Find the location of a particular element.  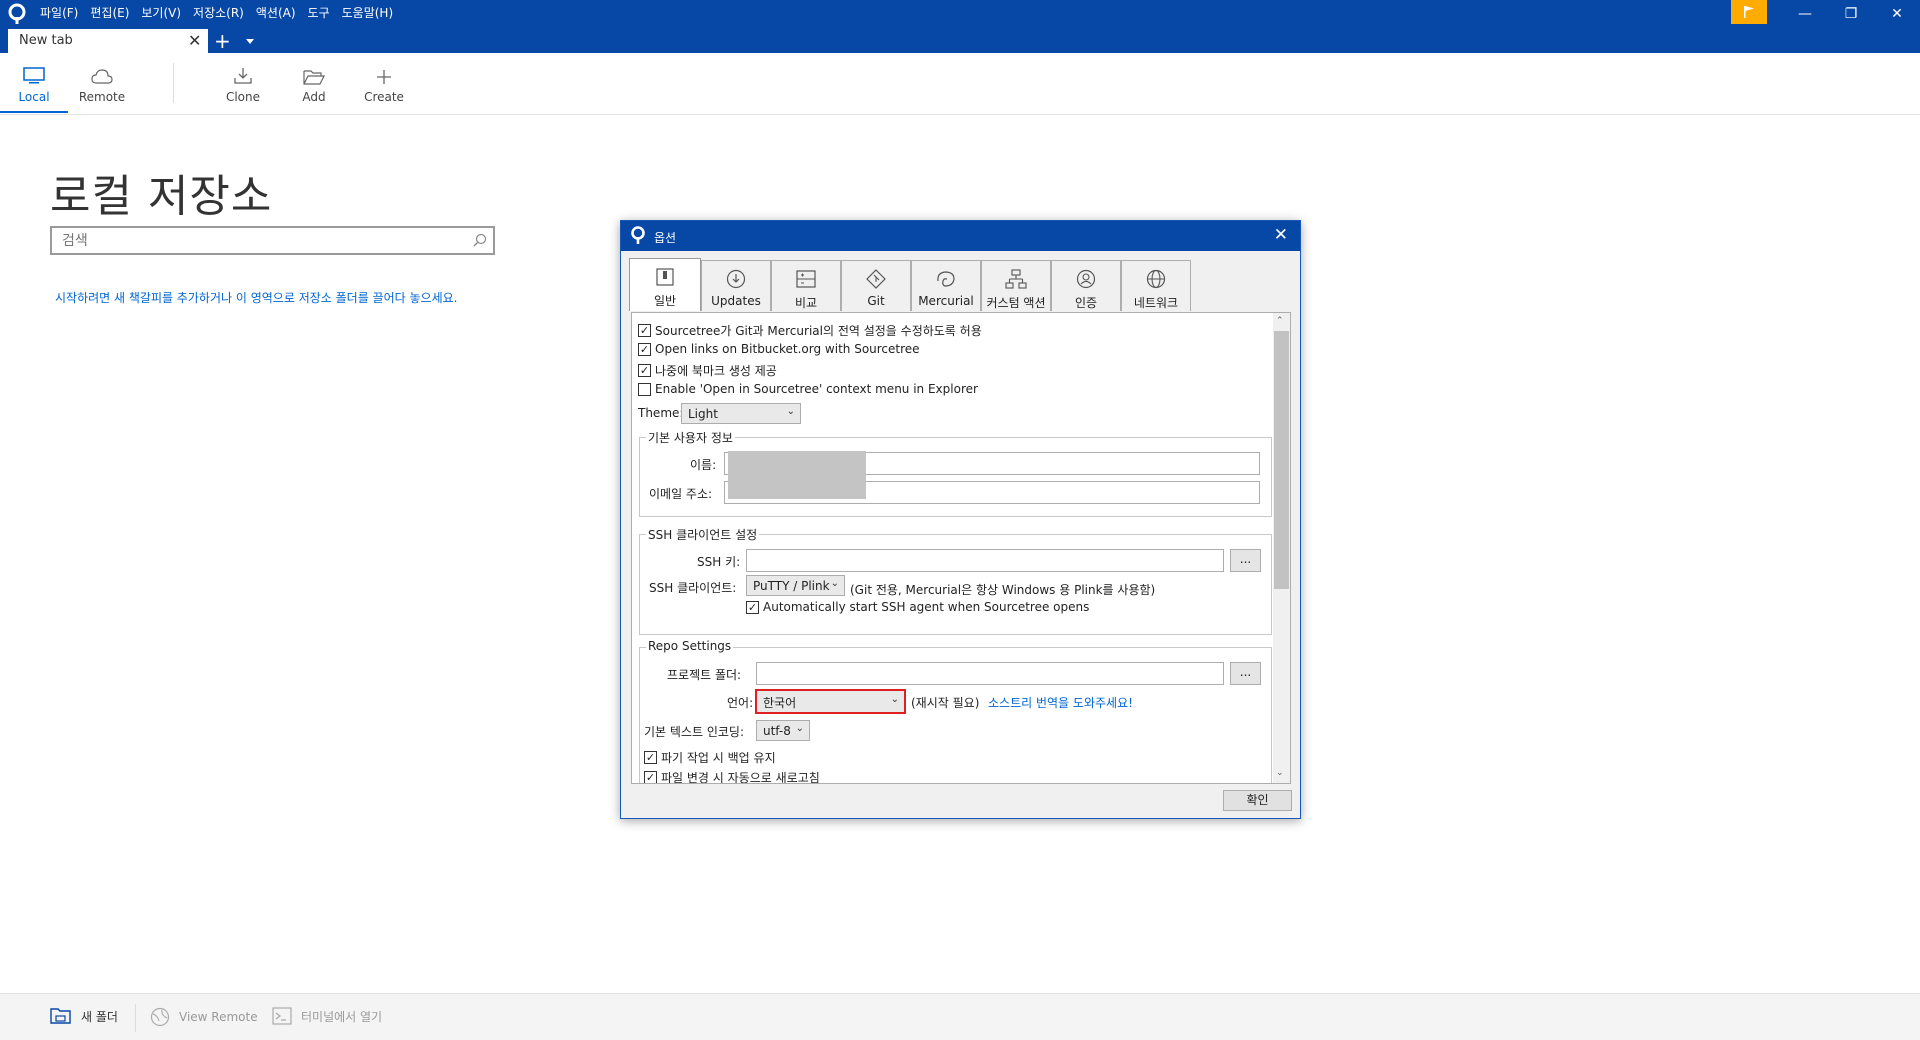

search-box is located at coordinates (272, 240).